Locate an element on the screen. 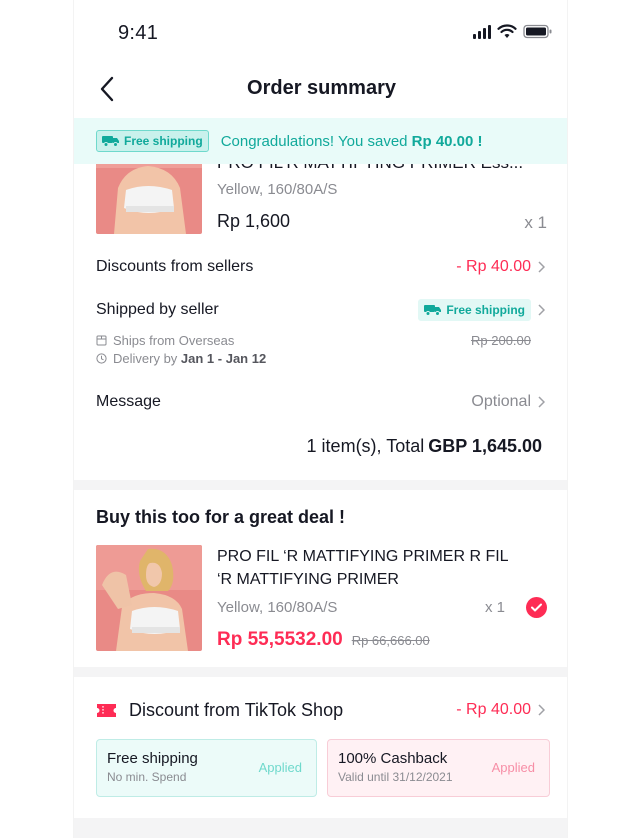  shipping-label: Shipped by seller is located at coordinates (157, 309).